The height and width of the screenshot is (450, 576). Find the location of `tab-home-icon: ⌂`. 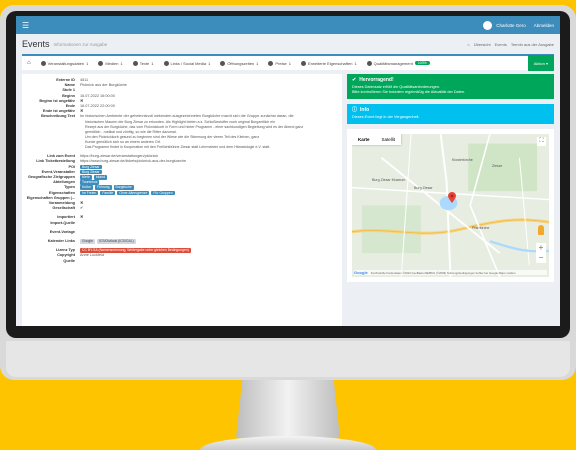

tab-home-icon: ⌂ is located at coordinates (29, 63).